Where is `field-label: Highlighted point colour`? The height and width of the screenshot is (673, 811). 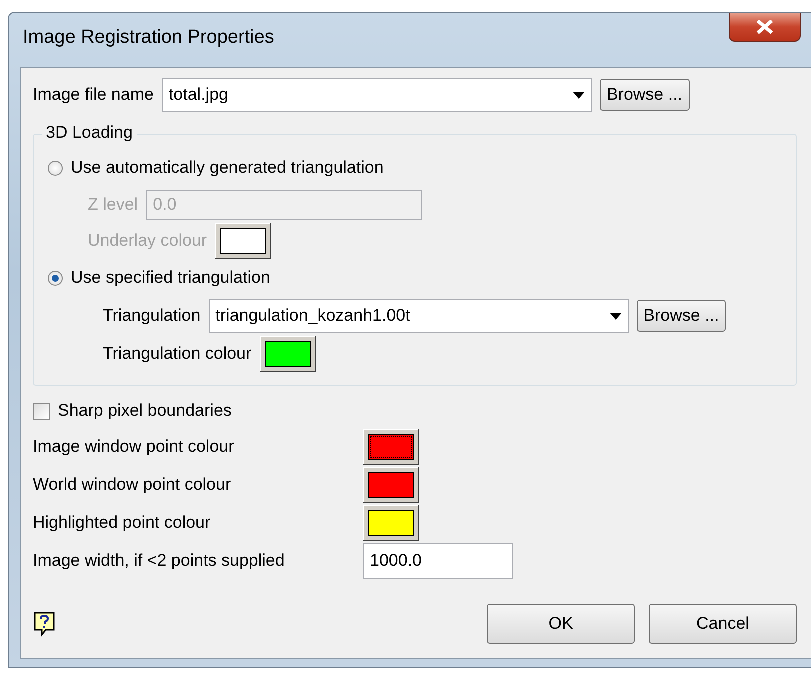 field-label: Highlighted point colour is located at coordinates (122, 523).